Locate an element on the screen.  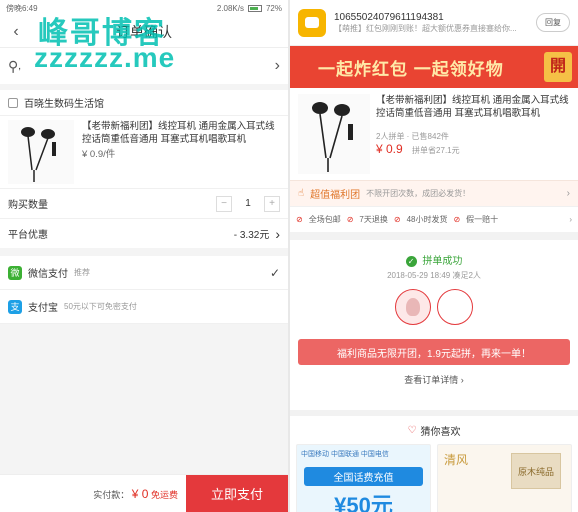
page-title: 订单确认 is located at coordinates (144, 31).